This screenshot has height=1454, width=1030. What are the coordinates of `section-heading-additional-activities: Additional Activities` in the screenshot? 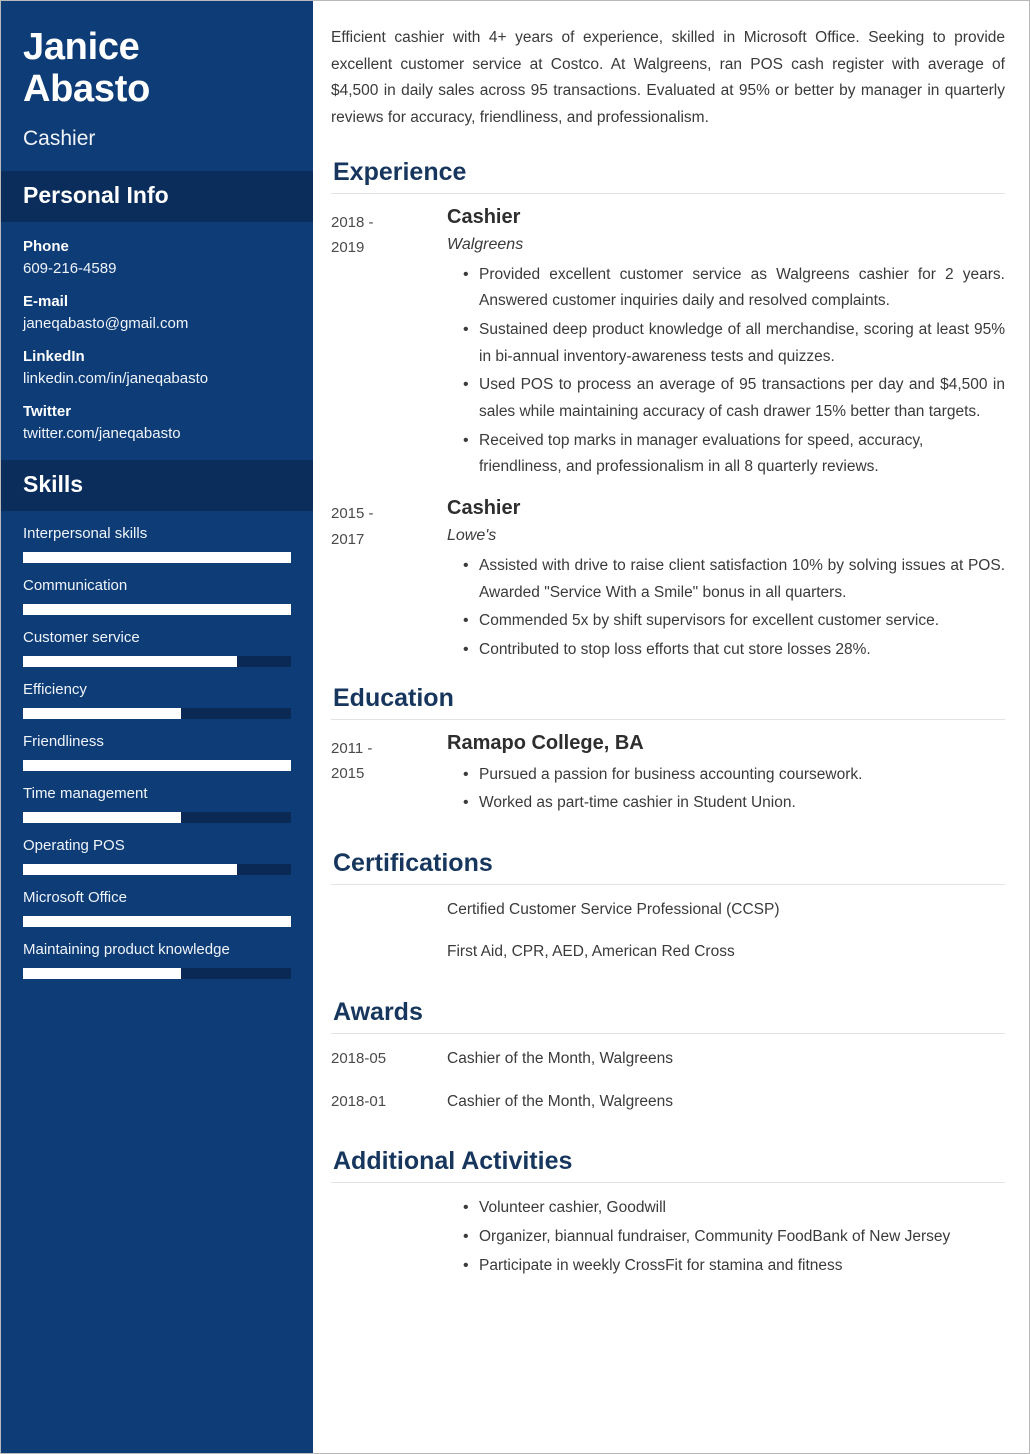 It's located at (453, 1161).